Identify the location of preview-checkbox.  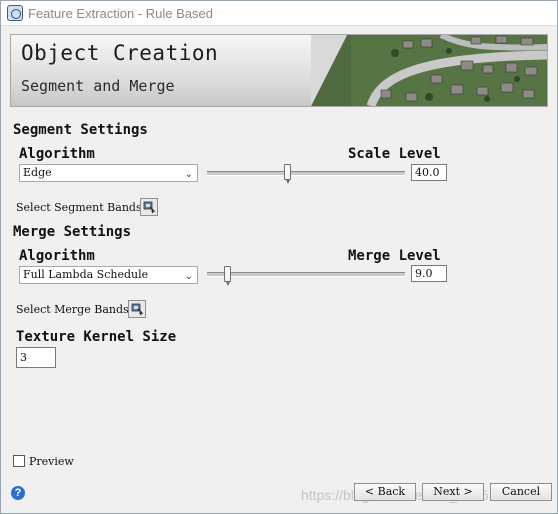
(19, 461).